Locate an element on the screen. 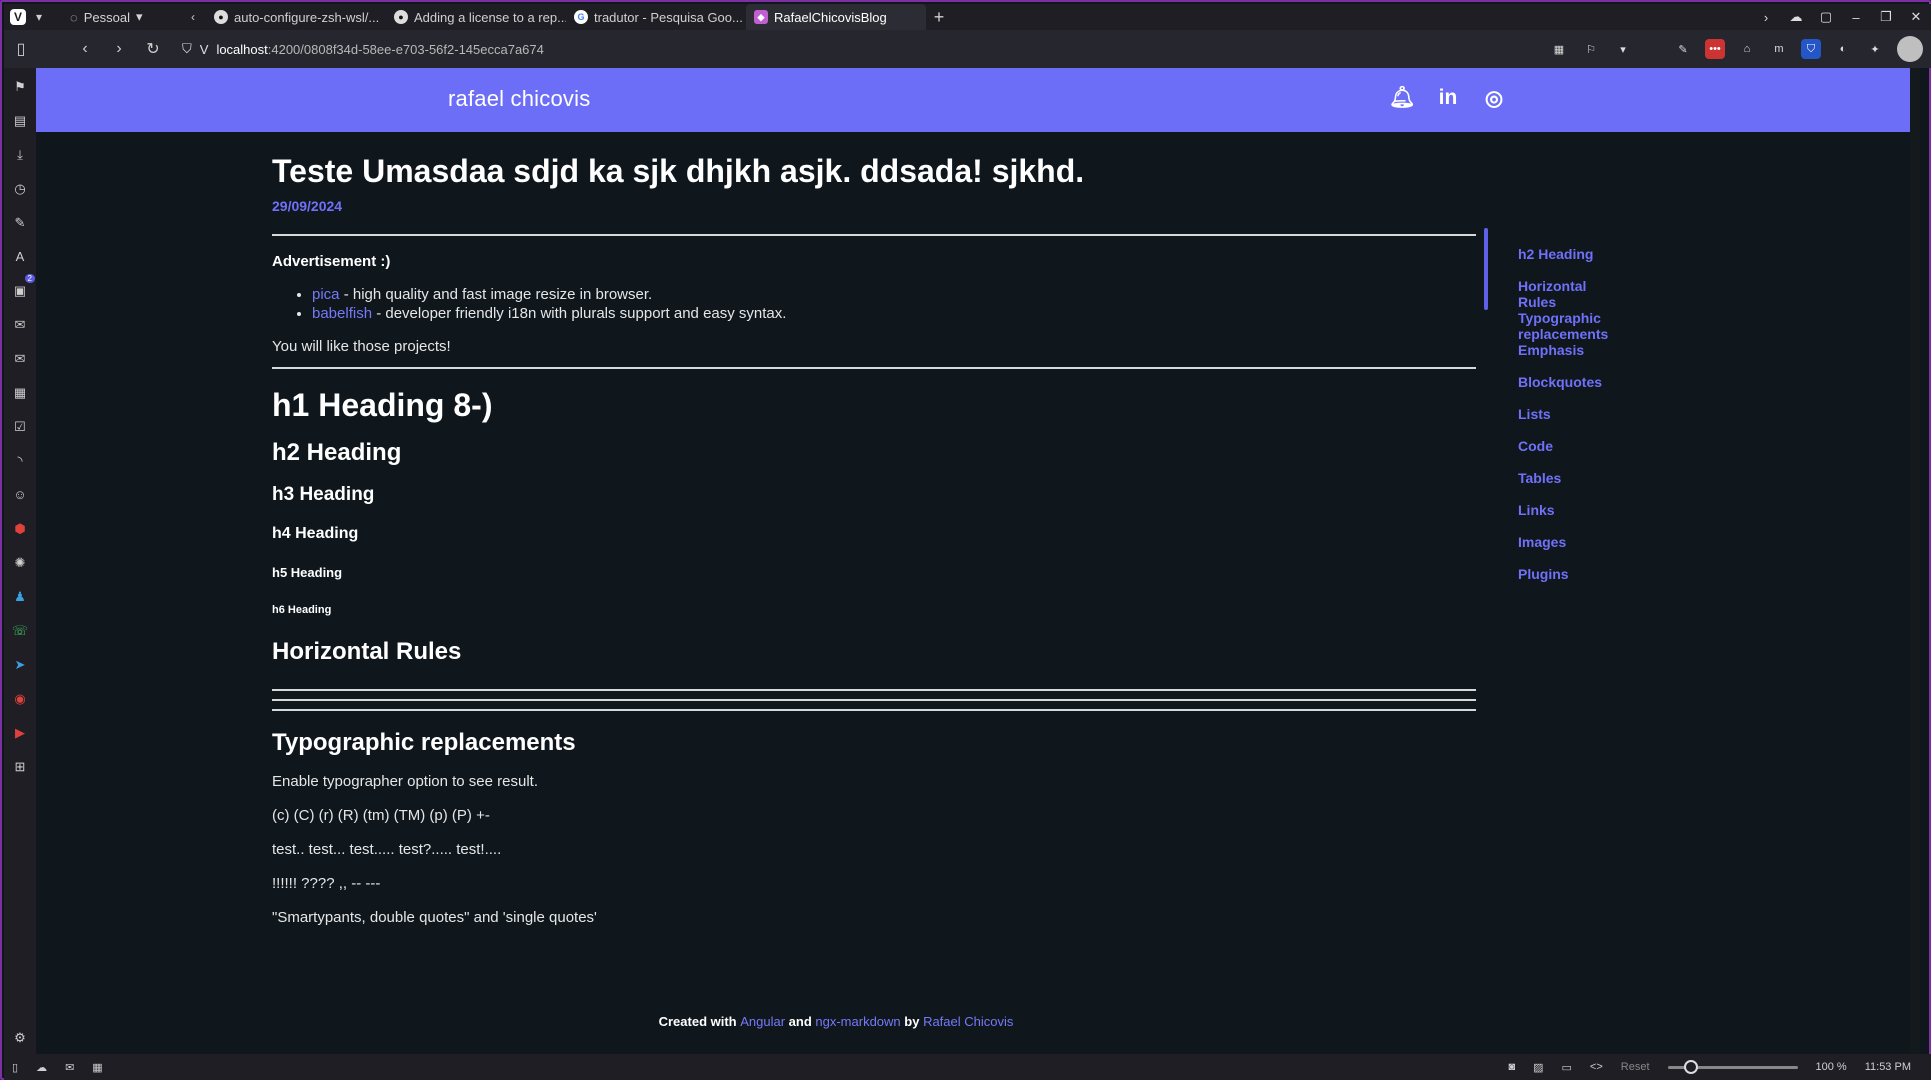 This screenshot has height=1080, width=1931. music-icon: ◉ is located at coordinates (20, 698).